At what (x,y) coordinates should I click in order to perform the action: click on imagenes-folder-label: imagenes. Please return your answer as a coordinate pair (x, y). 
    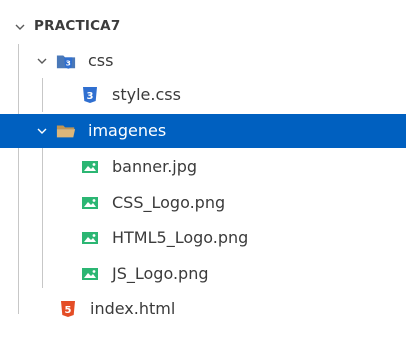
    Looking at the image, I should click on (127, 130).